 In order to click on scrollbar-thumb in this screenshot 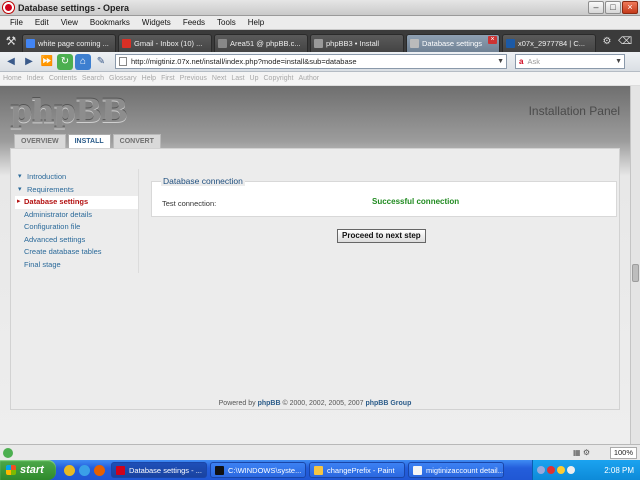, I will do `click(635, 273)`.